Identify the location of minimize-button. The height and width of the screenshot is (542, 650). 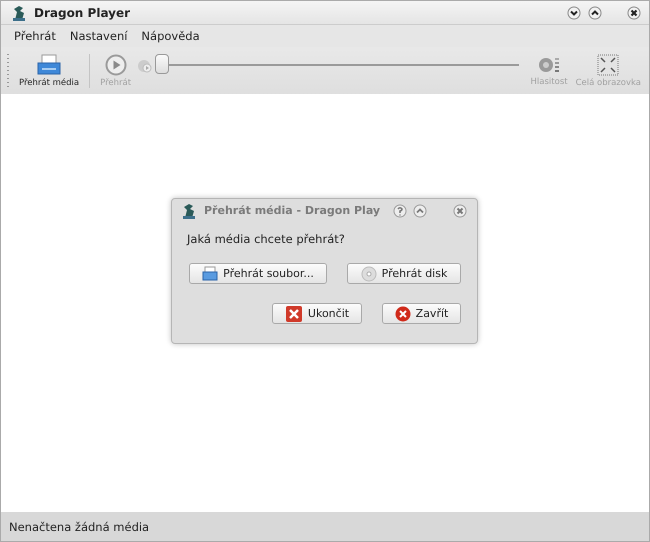
(574, 13).